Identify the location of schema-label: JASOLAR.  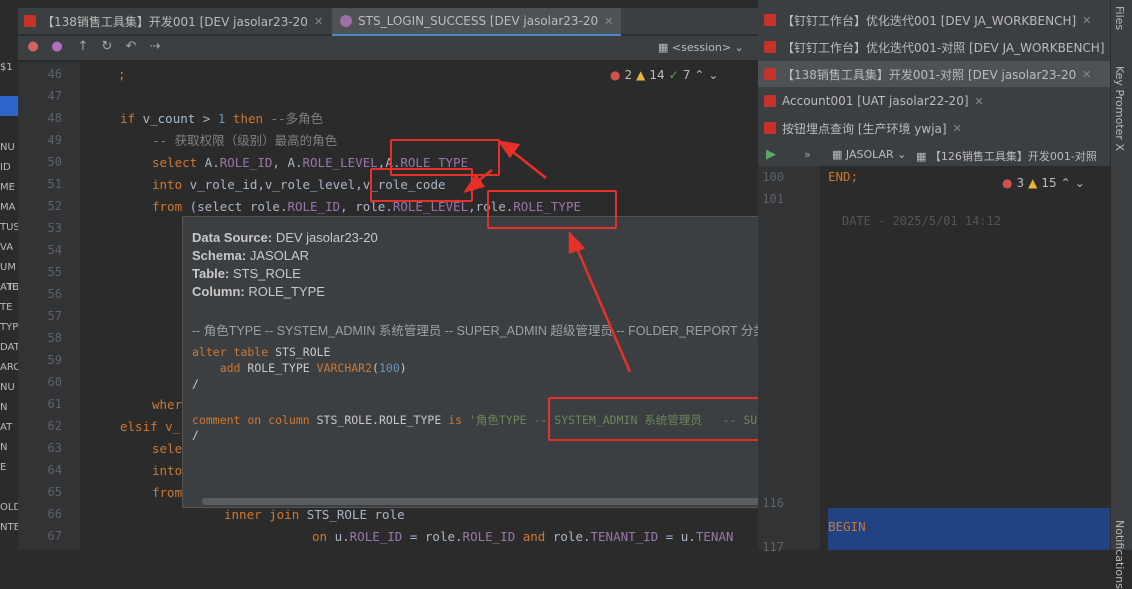
(869, 154).